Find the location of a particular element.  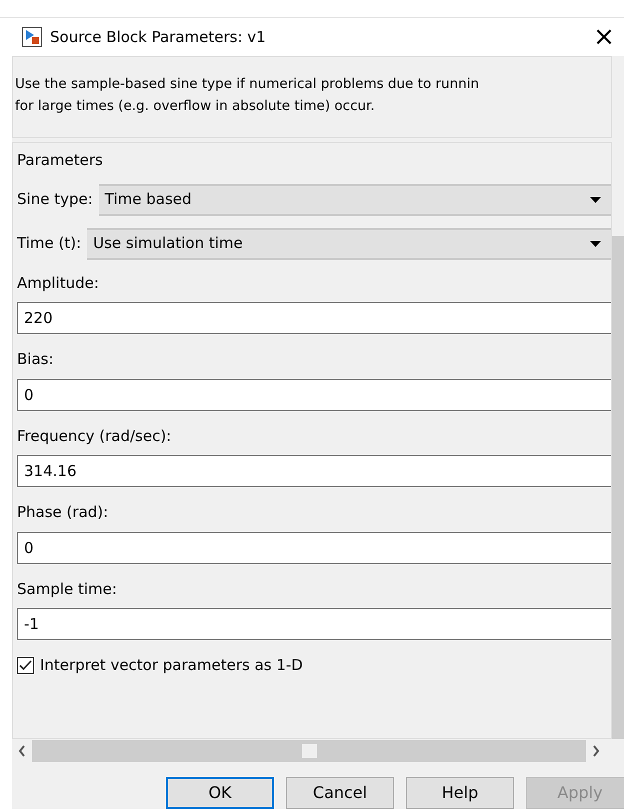

field-label: Bias: is located at coordinates (36, 359).